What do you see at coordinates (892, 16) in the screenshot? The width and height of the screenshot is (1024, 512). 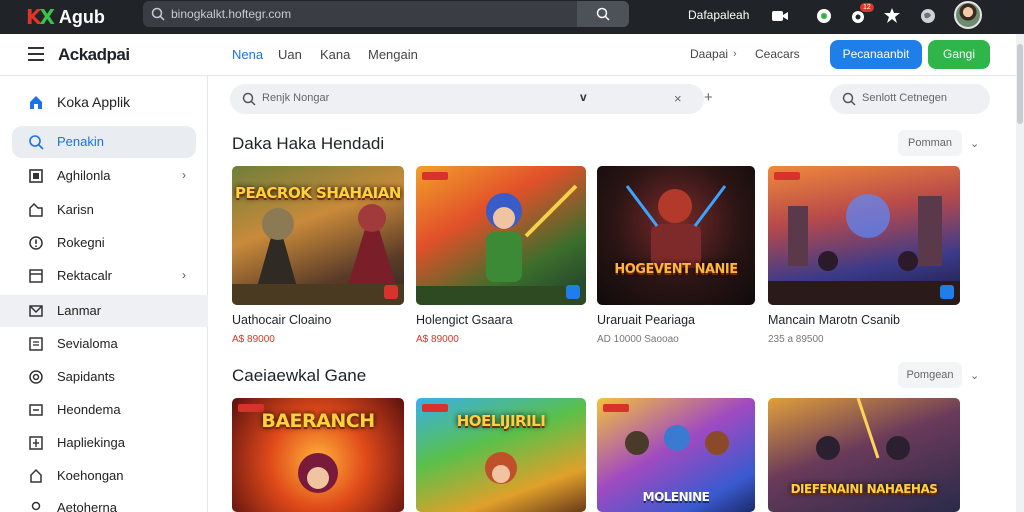 I see `settings-icon` at bounding box center [892, 16].